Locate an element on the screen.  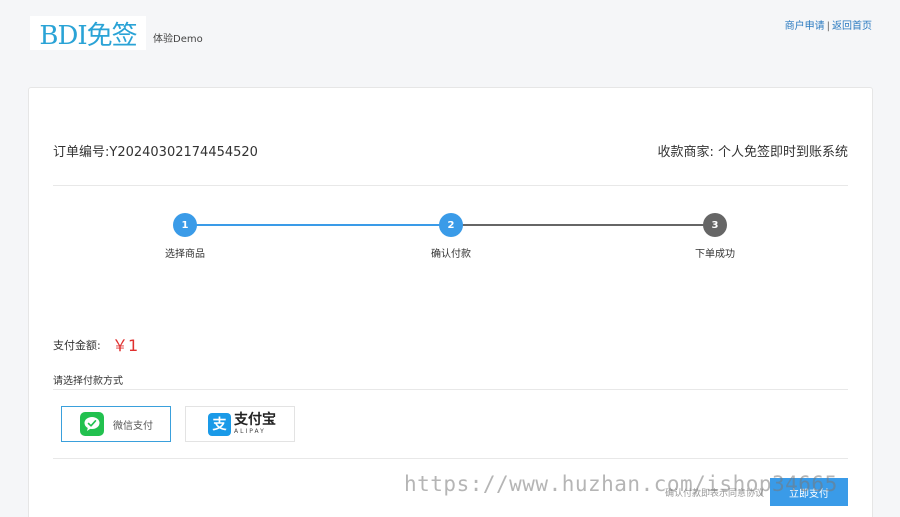
top-links: 商户申请 | 返回首页 is located at coordinates (828, 24).